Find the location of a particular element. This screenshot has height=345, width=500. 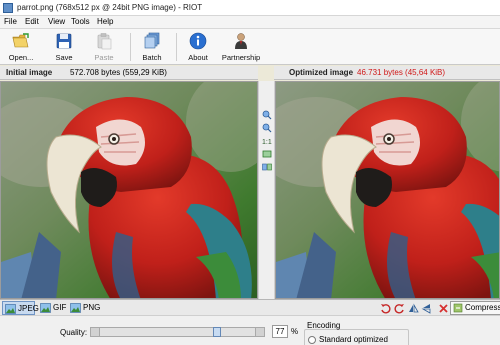

compress-button: Compress is located at coordinates (475, 308).